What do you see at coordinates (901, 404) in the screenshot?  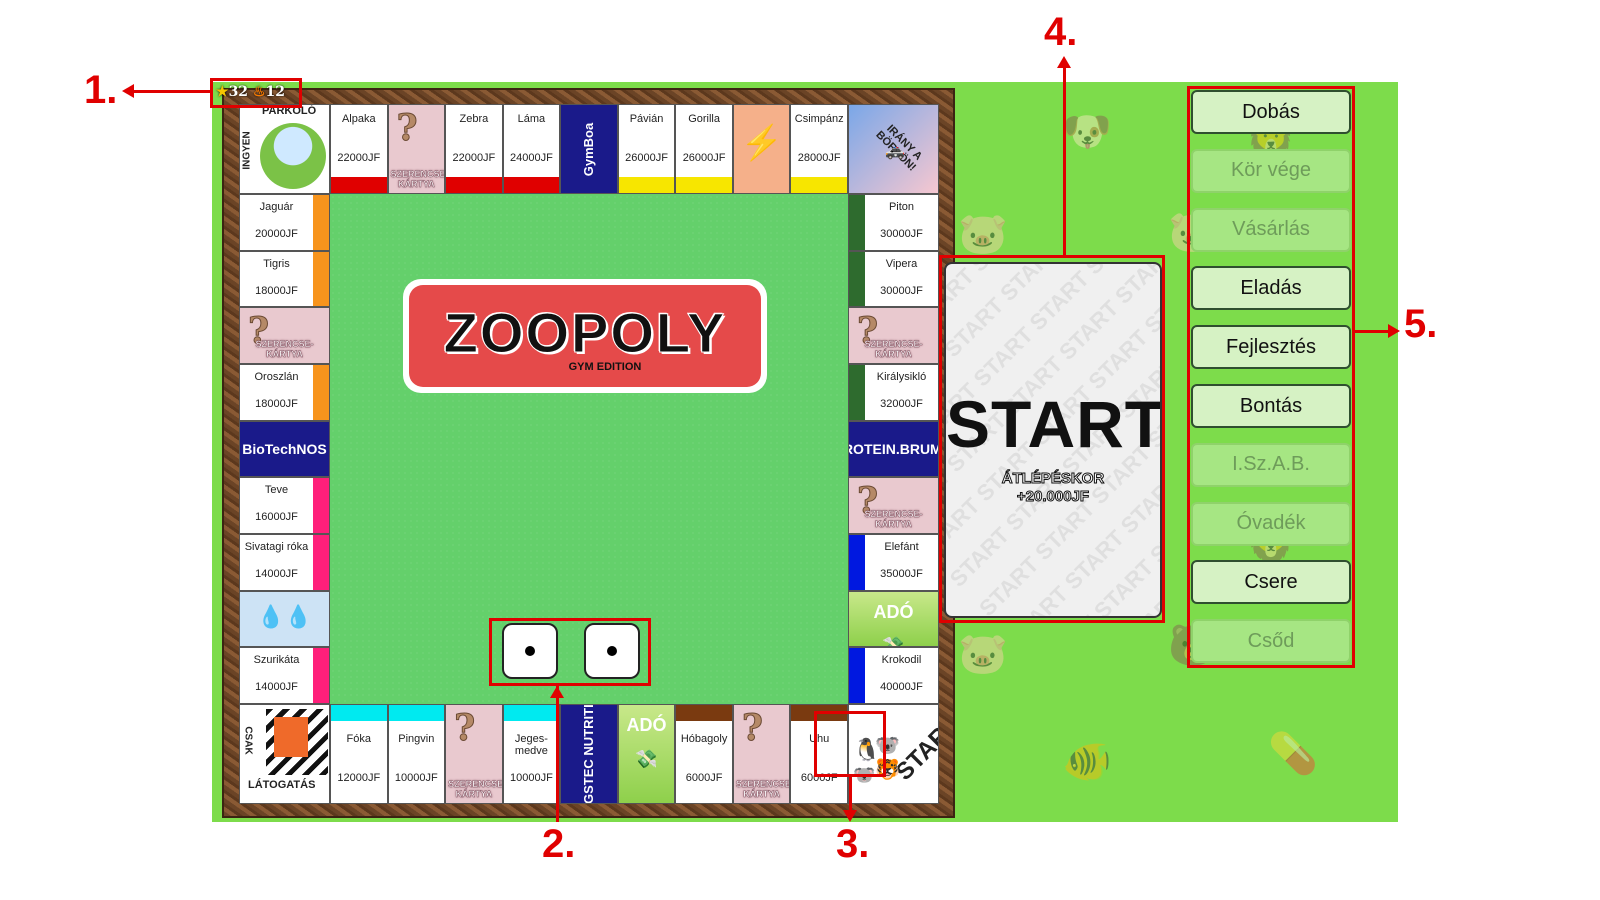 I see `field-price: 32000JF` at bounding box center [901, 404].